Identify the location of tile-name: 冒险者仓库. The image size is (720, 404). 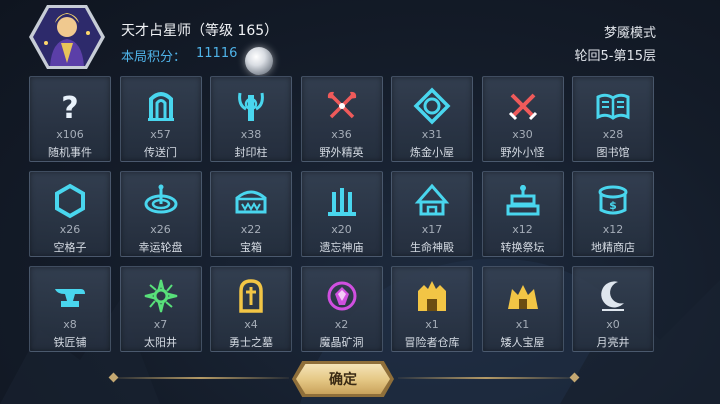
(432, 342).